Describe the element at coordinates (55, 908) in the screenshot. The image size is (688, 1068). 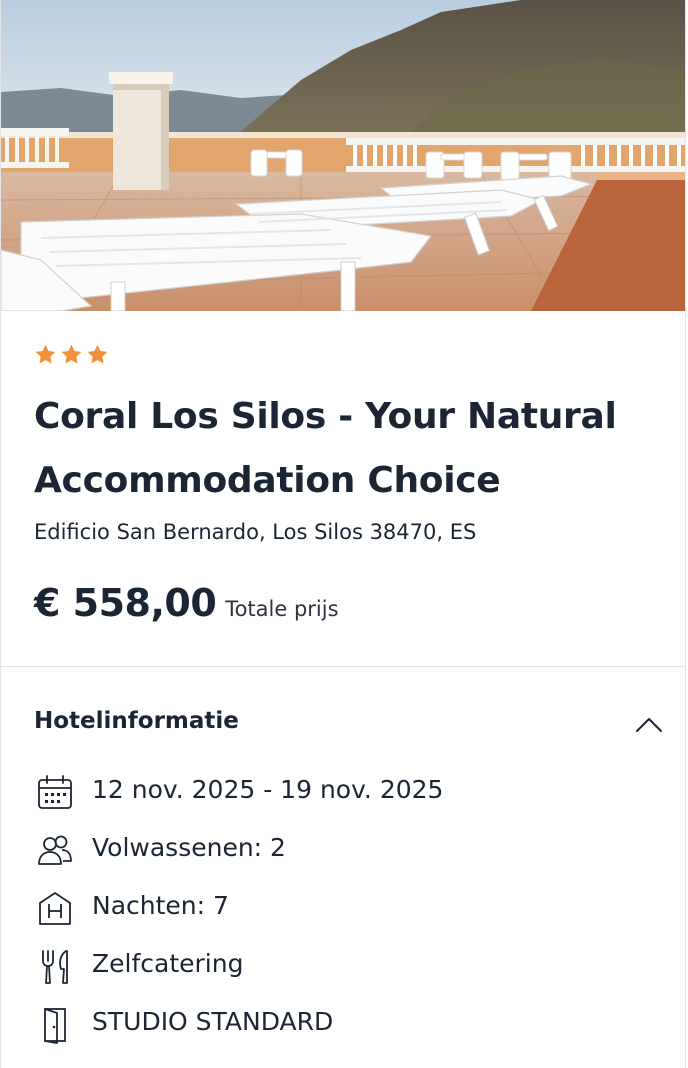
I see `hotel-h-icon` at that location.